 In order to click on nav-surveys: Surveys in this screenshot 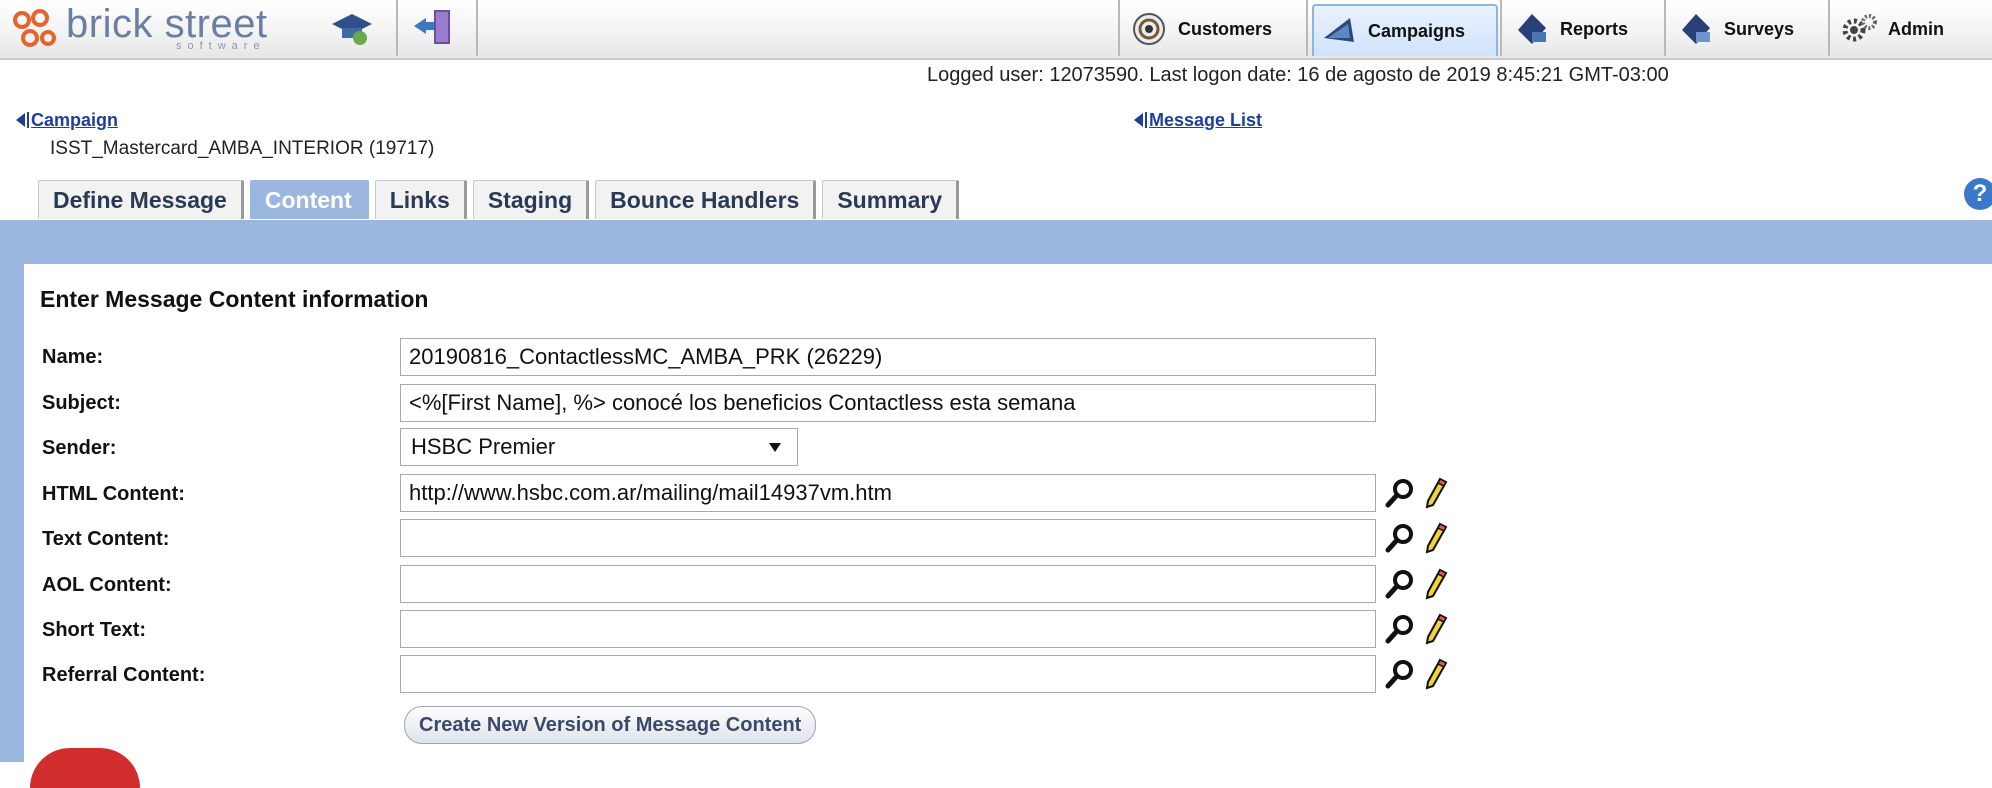, I will do `click(1735, 29)`.